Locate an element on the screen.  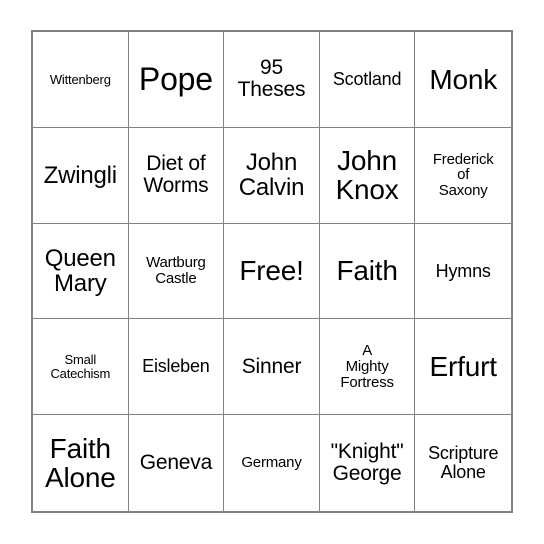
bingo-cell: "Knight" George is located at coordinates (367, 463).